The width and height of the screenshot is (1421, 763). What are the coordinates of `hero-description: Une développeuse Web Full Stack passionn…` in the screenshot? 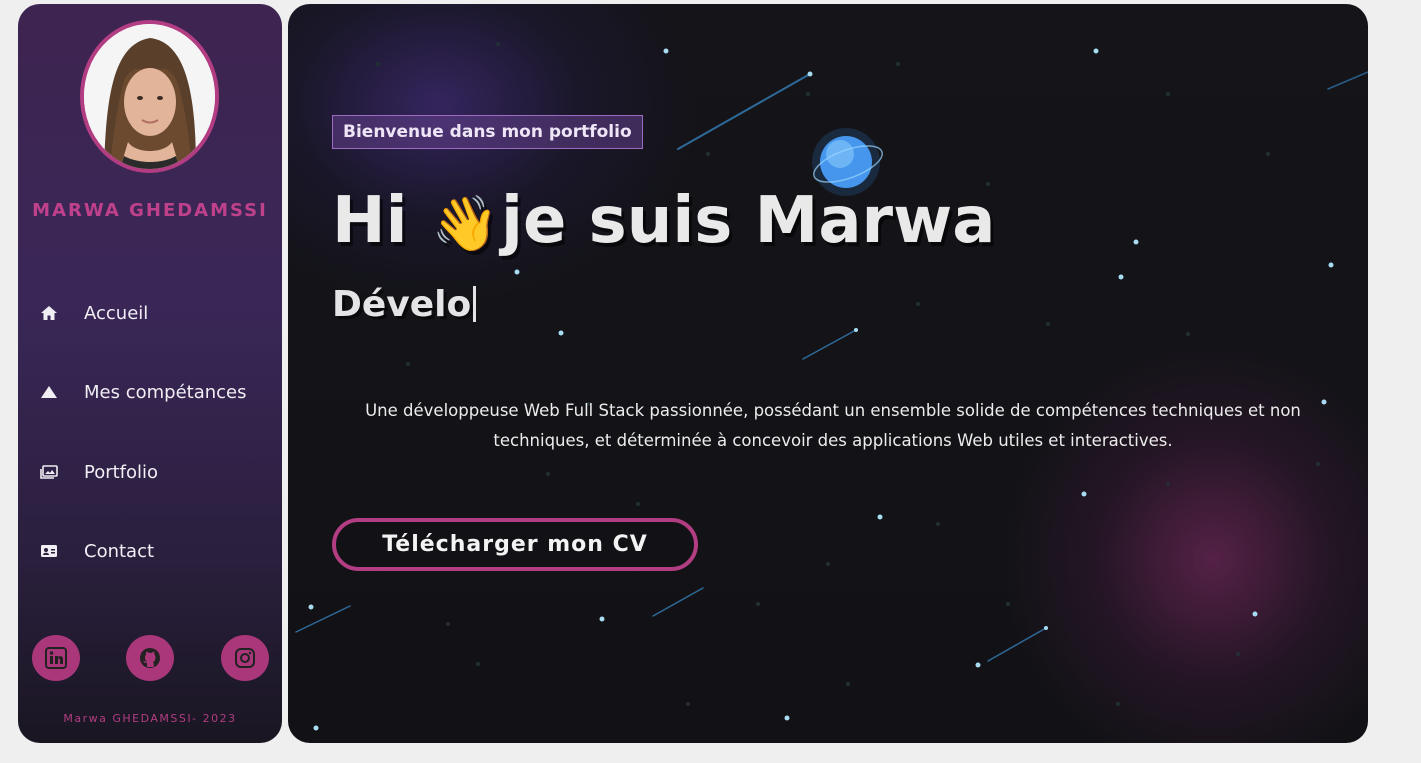 It's located at (833, 425).